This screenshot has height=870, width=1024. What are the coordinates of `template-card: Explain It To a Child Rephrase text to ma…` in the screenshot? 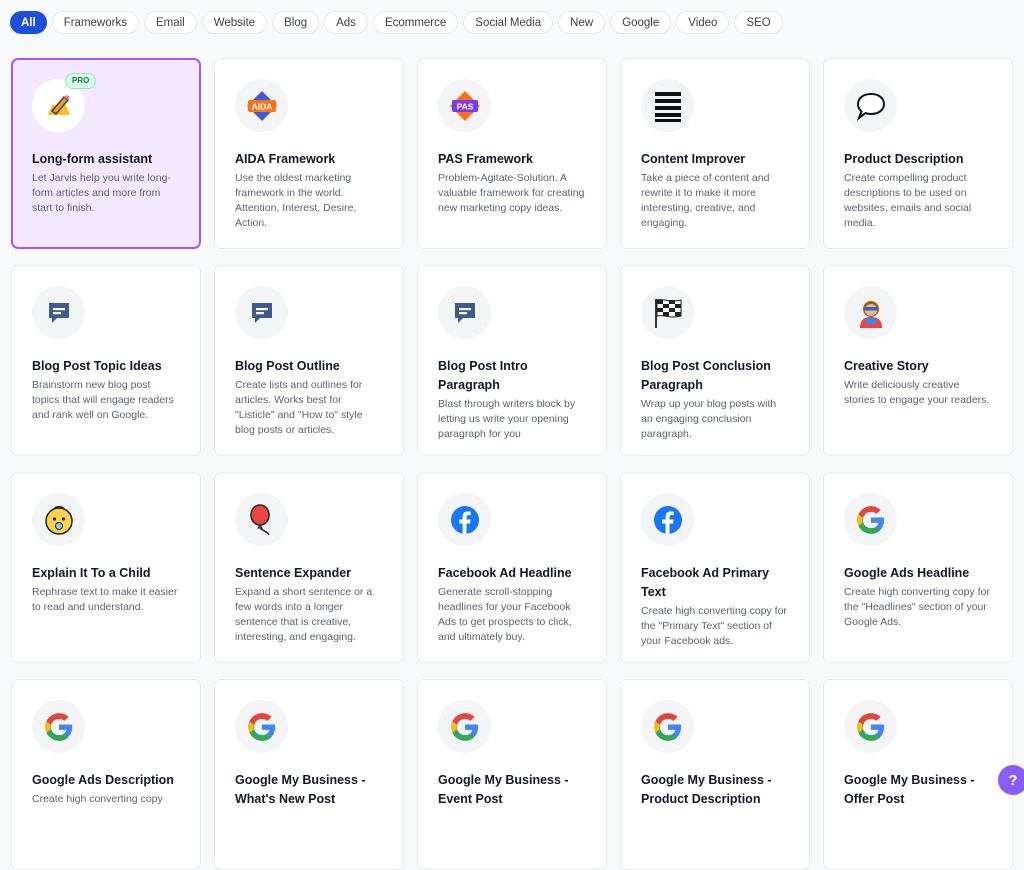 It's located at (106, 567).